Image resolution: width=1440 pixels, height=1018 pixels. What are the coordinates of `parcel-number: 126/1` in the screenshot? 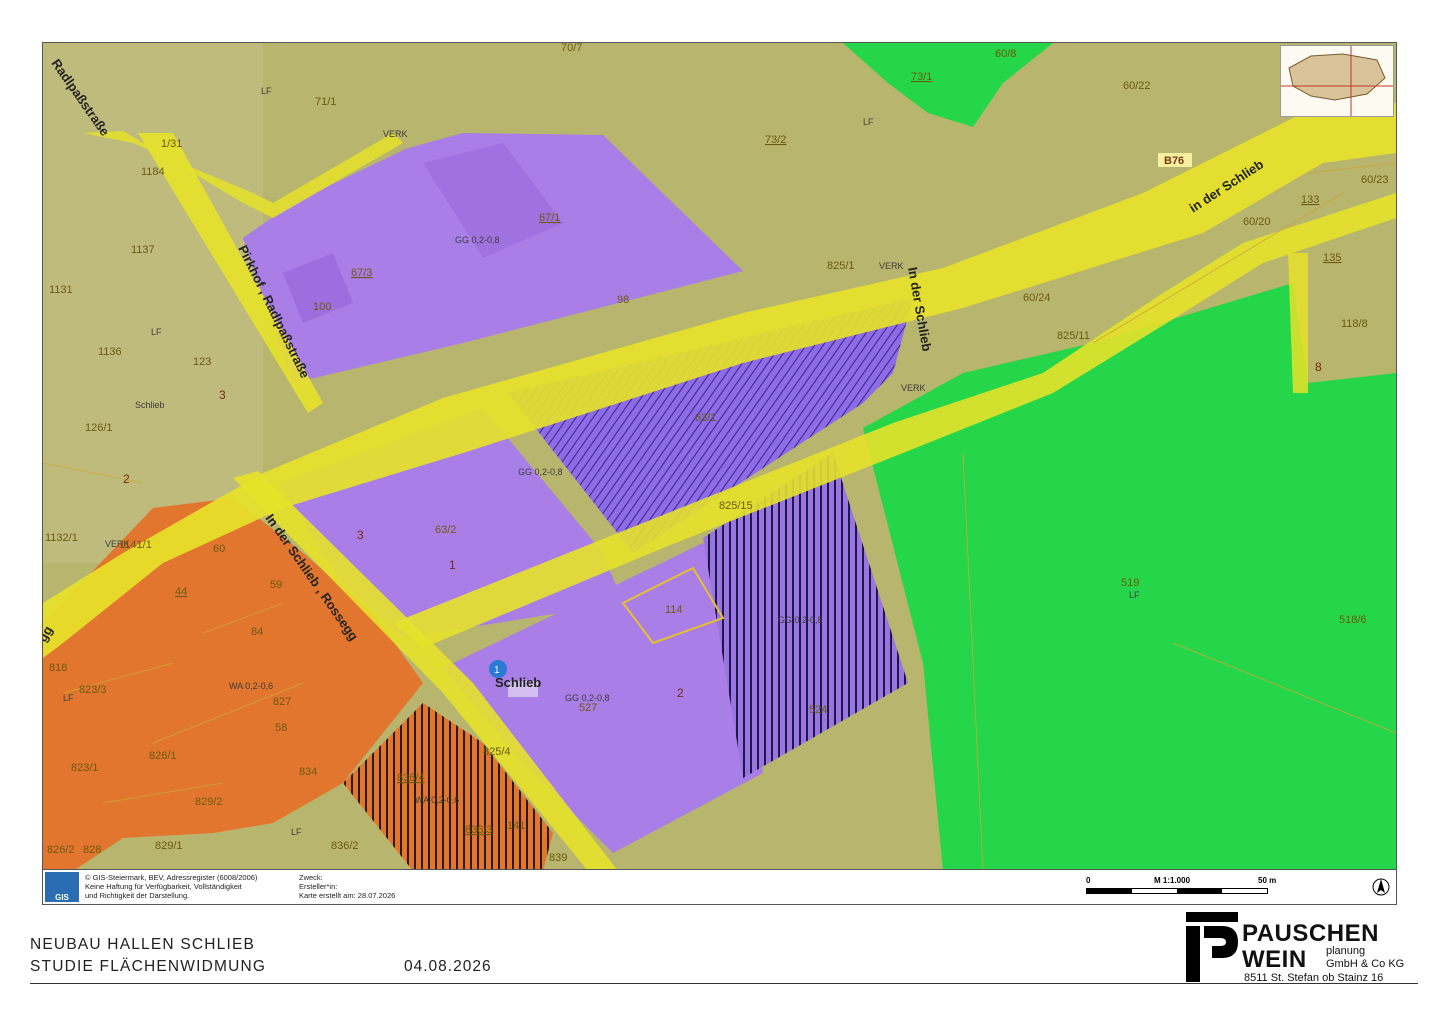 It's located at (99, 428).